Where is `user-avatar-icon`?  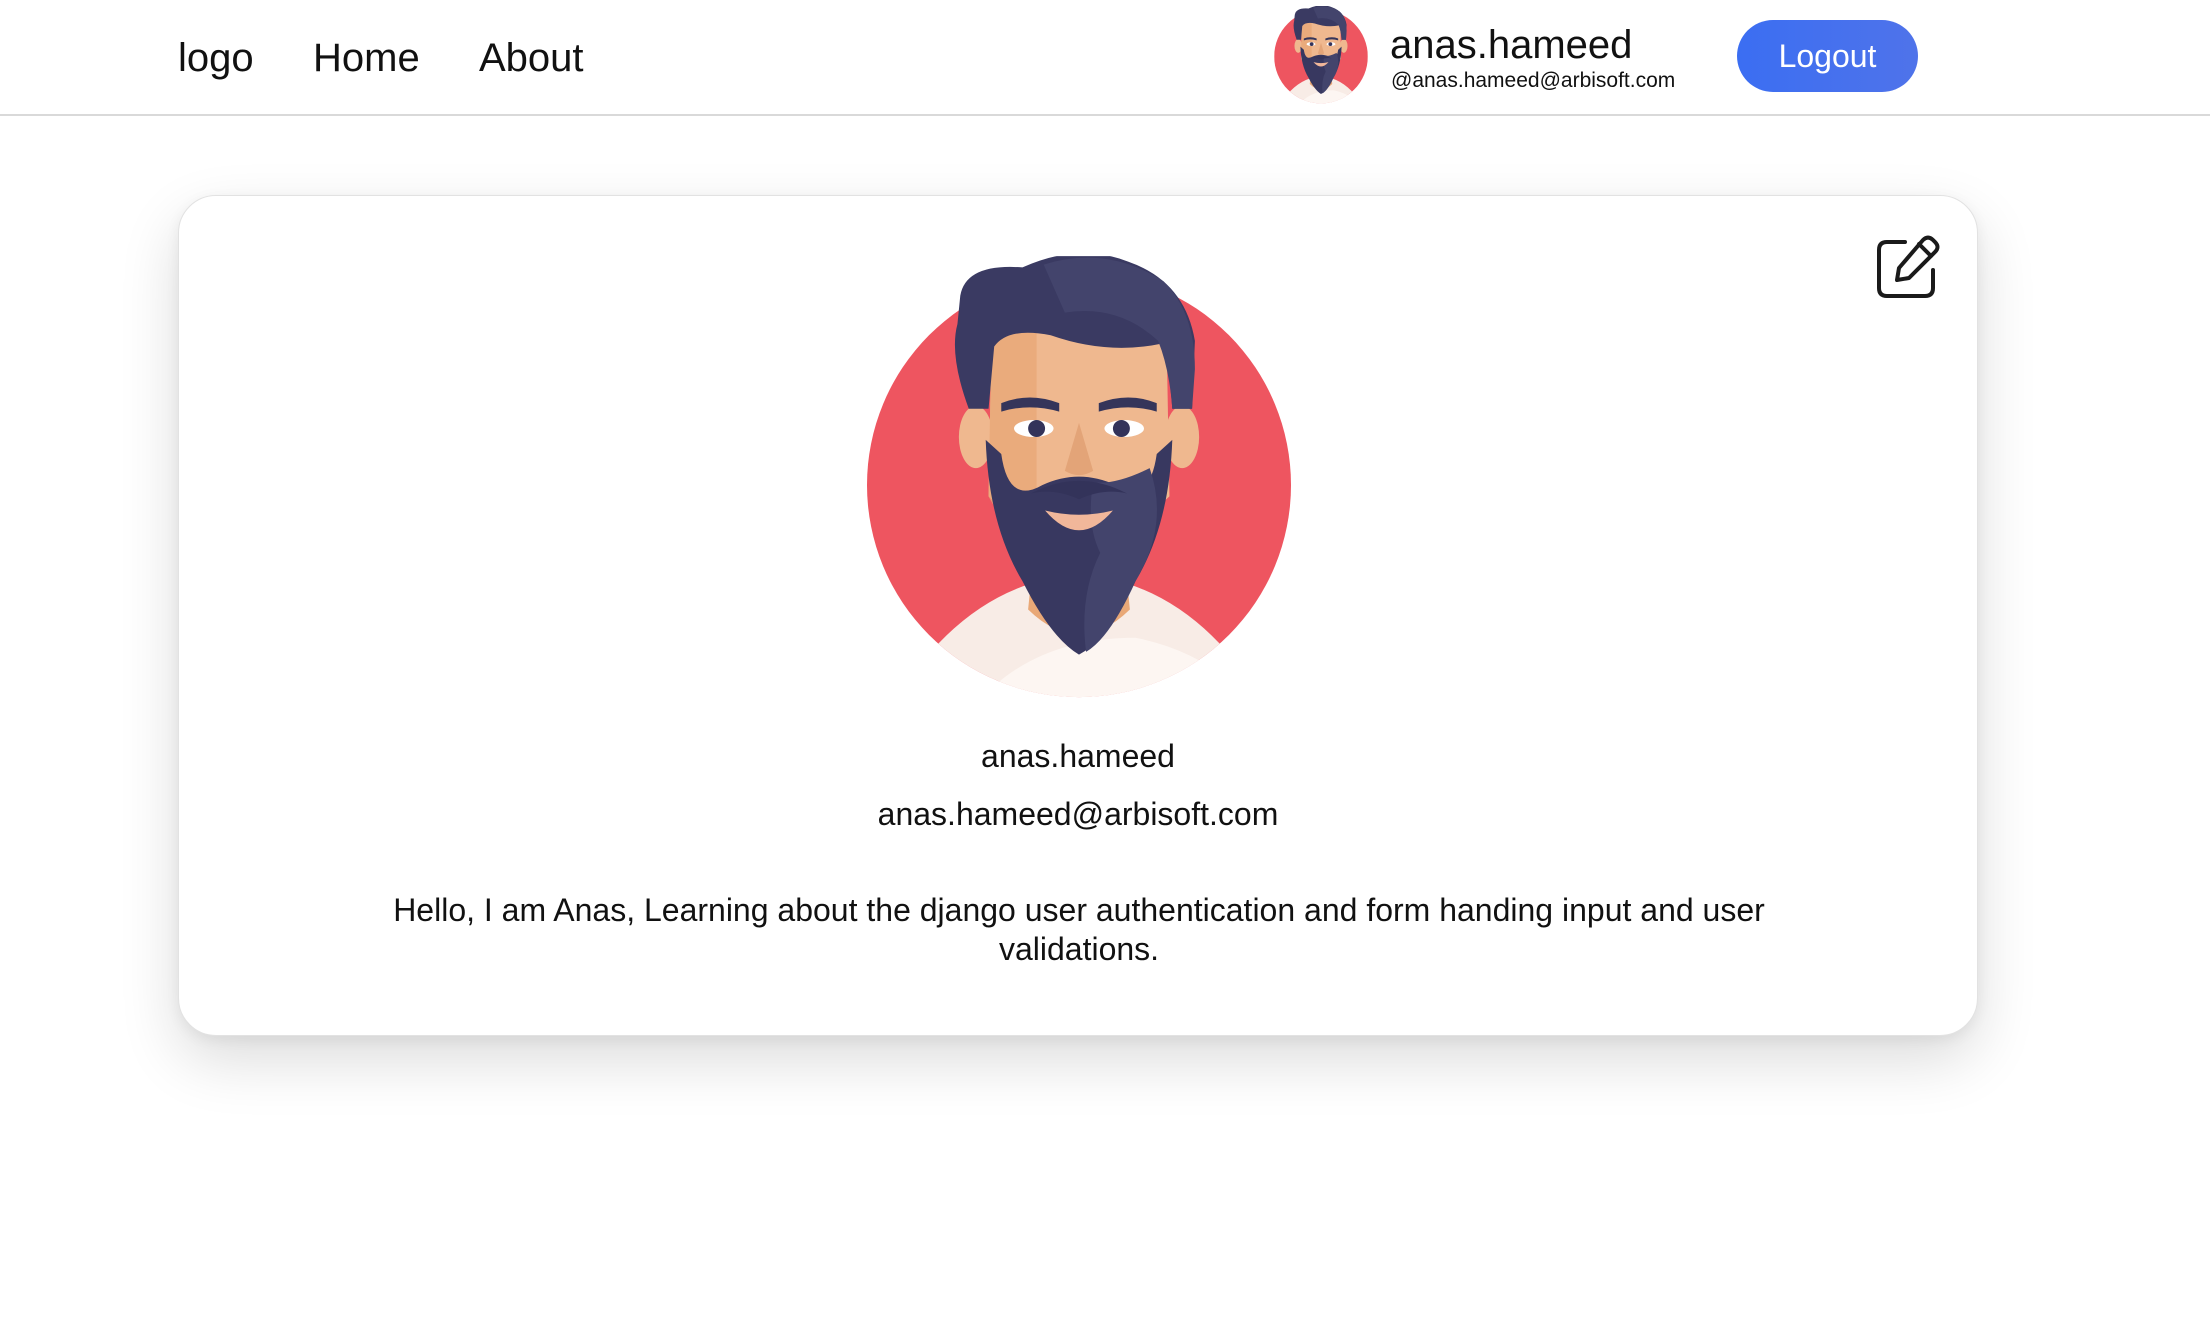 user-avatar-icon is located at coordinates (1321, 55).